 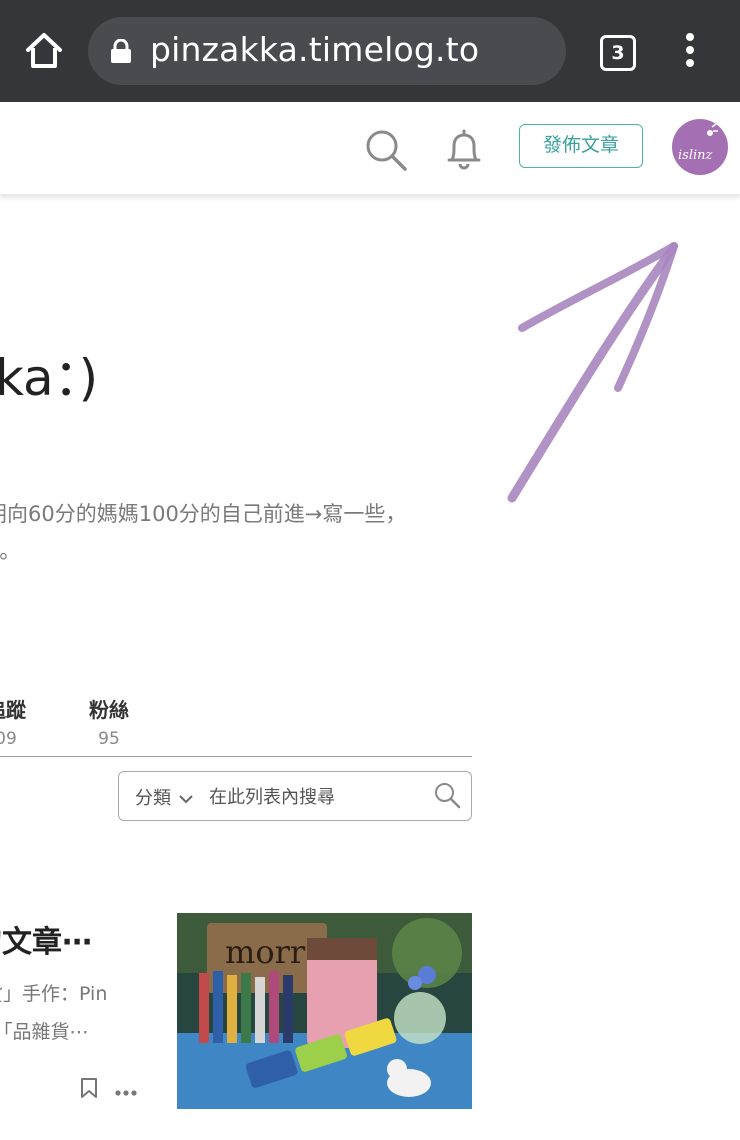 I want to click on fans-stat: 粉絲 95, so click(x=109, y=721).